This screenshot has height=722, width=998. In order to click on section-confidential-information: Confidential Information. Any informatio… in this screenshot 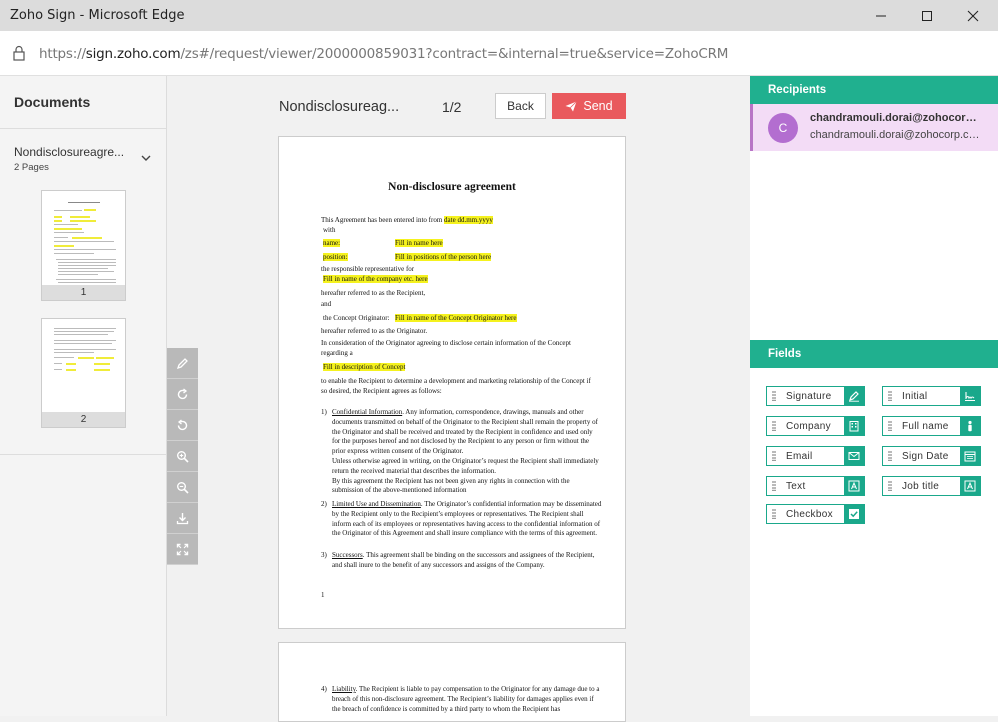, I will do `click(465, 451)`.